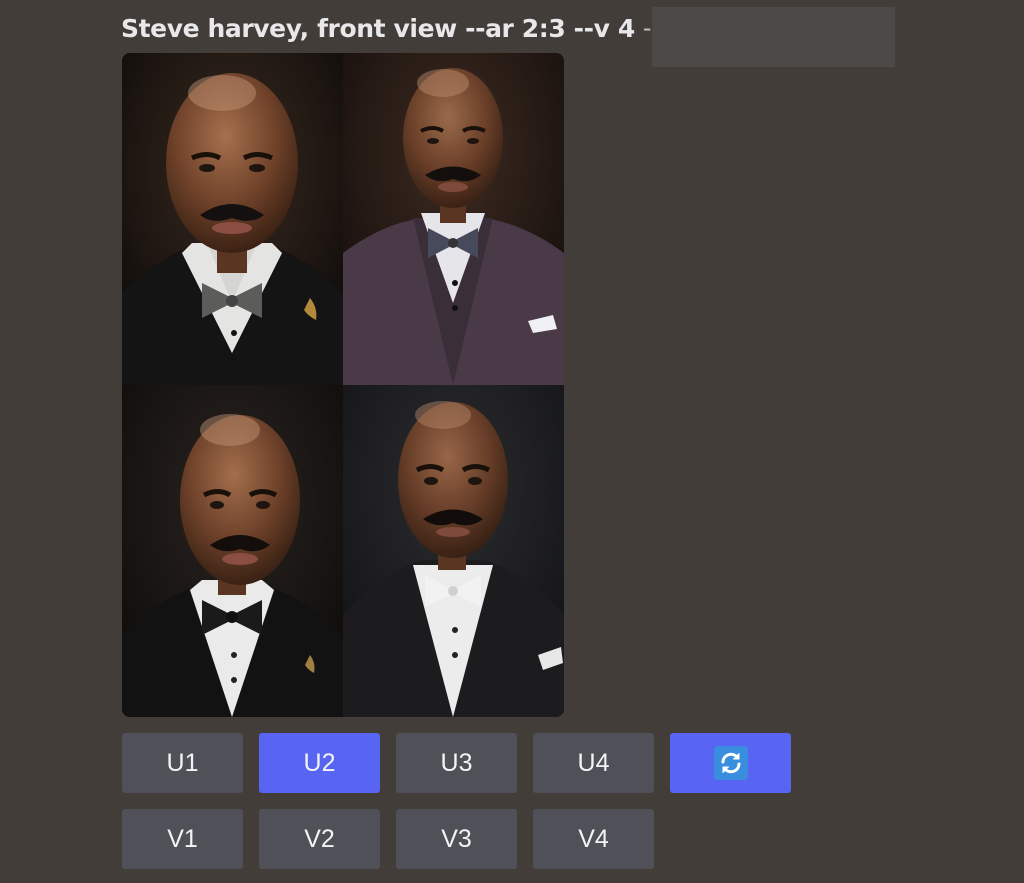  I want to click on action-buttons: U1 U2 U3 U4 V1 V2 V3 V4, so click(456, 808).